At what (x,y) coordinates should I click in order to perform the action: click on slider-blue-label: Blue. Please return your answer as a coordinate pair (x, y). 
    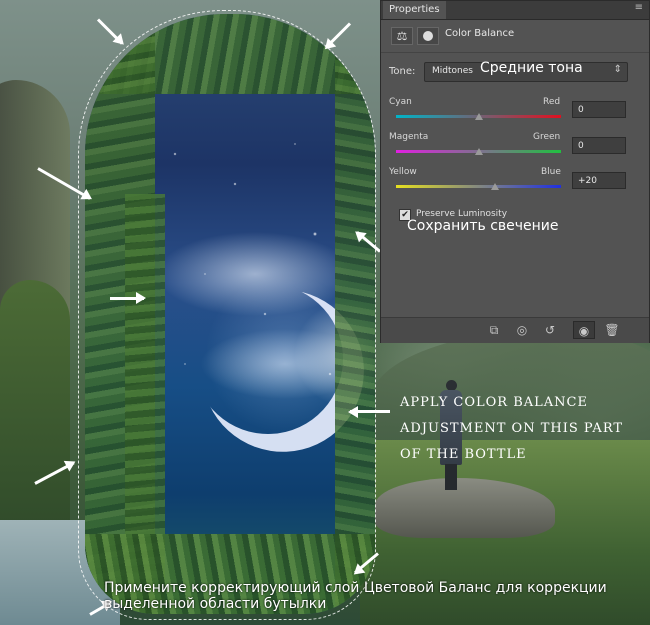
    Looking at the image, I should click on (551, 172).